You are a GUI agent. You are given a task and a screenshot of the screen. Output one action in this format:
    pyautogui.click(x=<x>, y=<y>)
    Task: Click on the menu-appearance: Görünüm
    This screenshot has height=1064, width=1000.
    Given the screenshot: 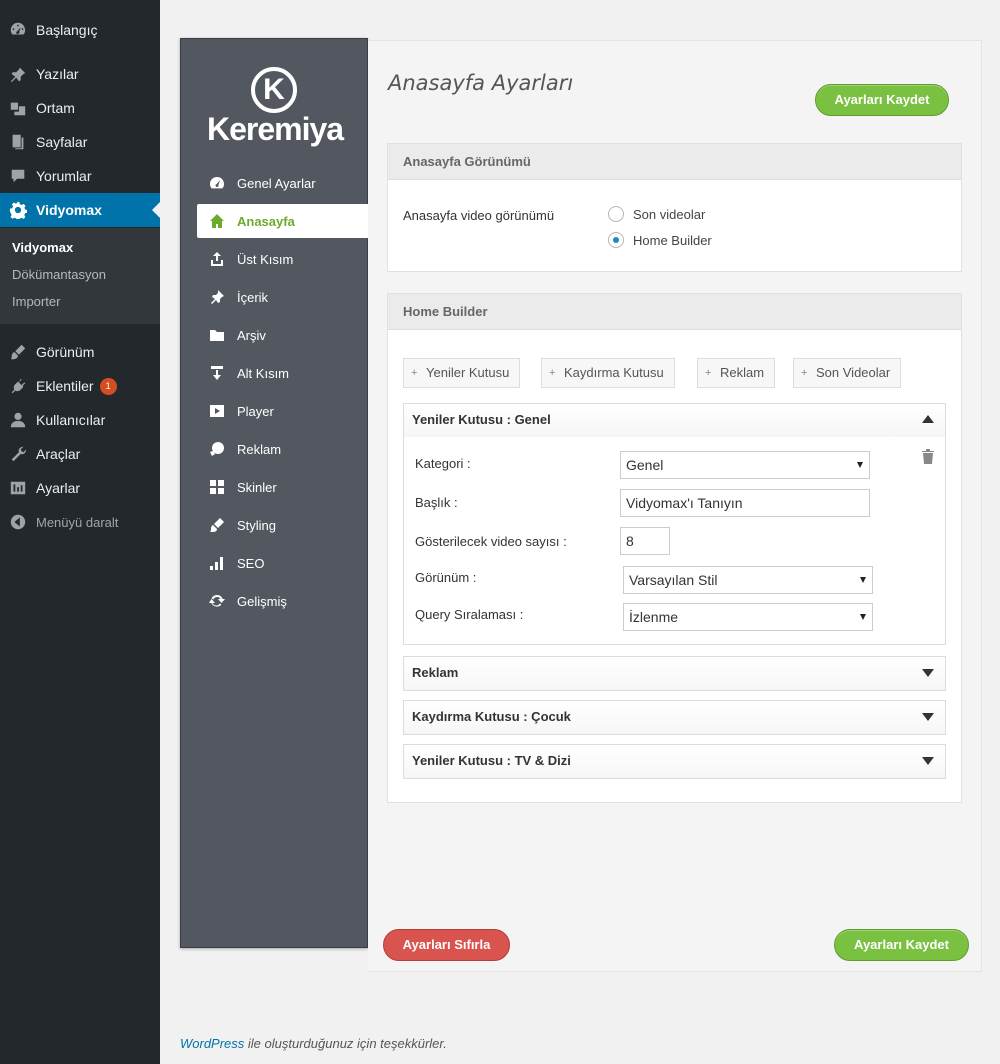 What is the action you would take?
    pyautogui.click(x=80, y=352)
    